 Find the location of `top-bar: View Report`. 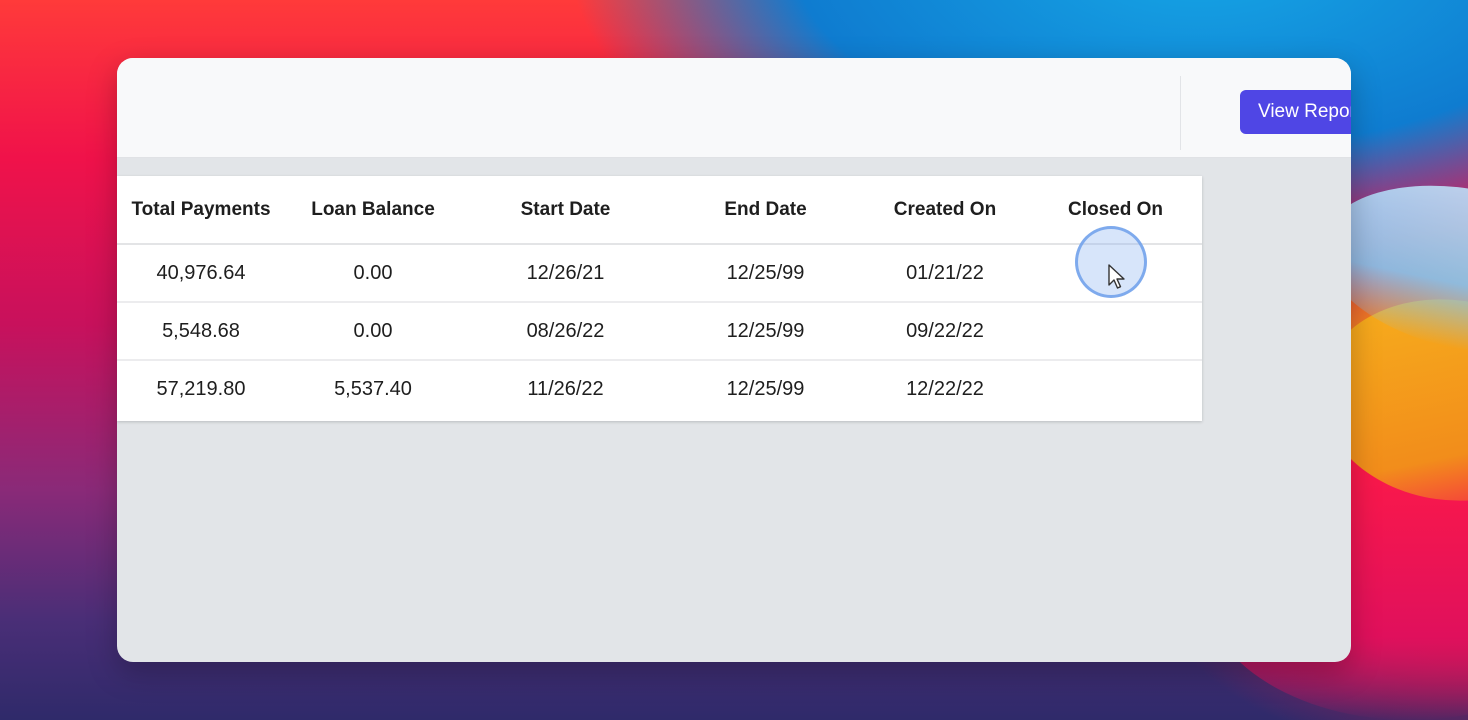

top-bar: View Report is located at coordinates (734, 108).